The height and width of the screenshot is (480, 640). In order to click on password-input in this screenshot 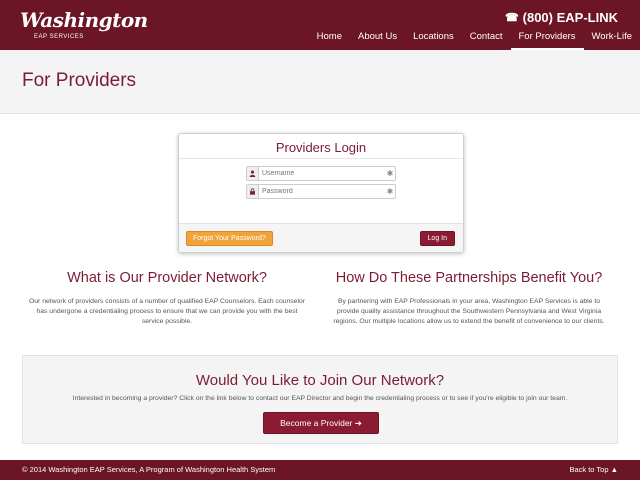, I will do `click(322, 191)`.